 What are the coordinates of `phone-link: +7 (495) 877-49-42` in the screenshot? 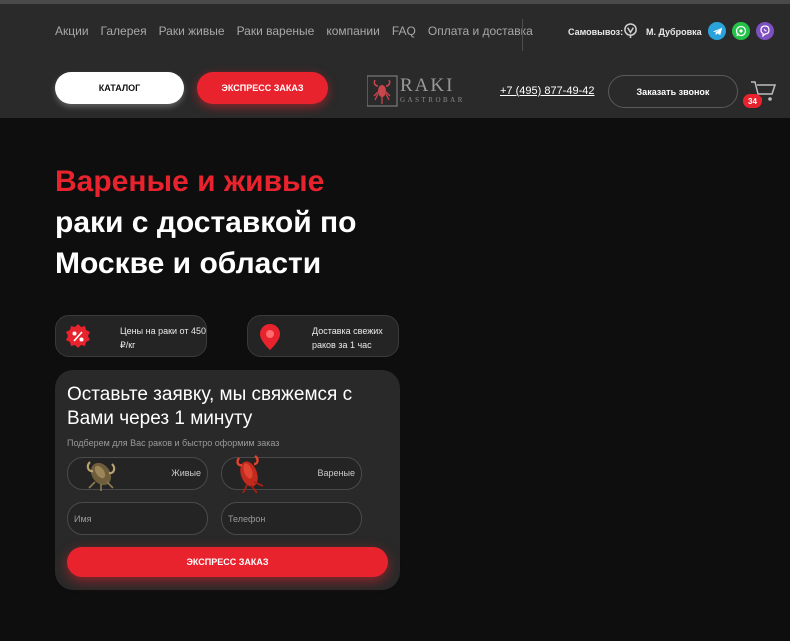 It's located at (547, 91).